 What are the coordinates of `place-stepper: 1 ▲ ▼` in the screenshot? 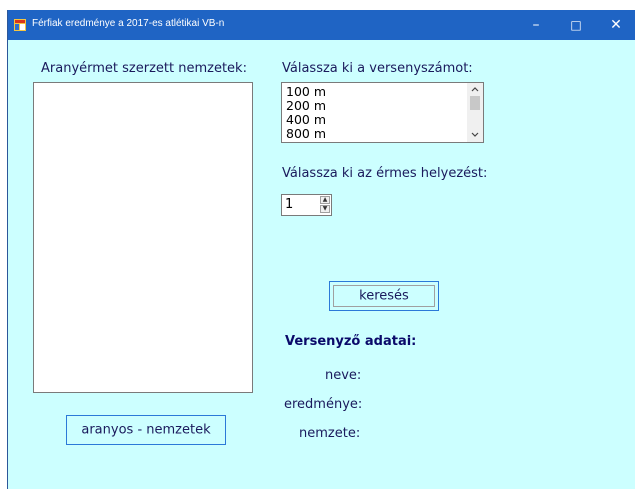 It's located at (306, 205).